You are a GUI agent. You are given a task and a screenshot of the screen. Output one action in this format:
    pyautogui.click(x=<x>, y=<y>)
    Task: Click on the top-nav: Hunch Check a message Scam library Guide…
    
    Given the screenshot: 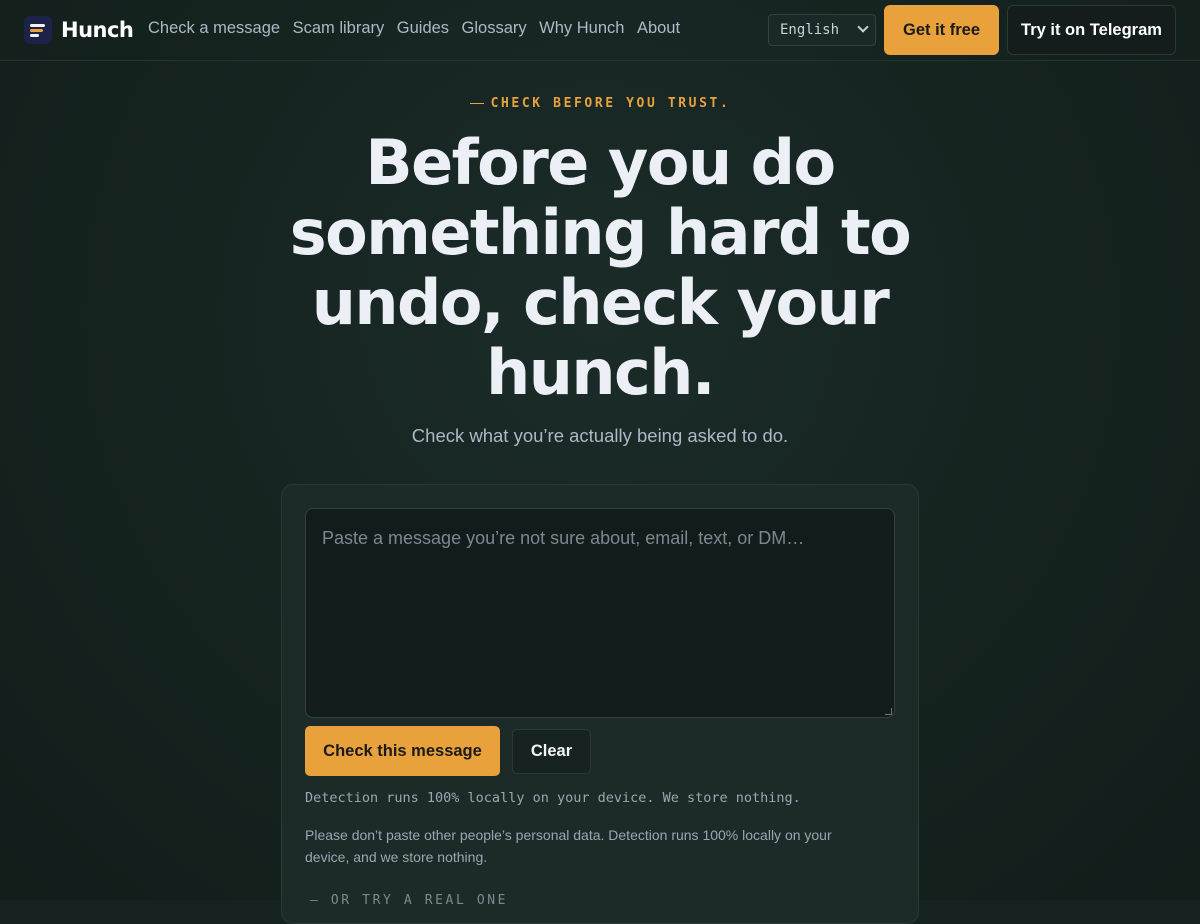 What is the action you would take?
    pyautogui.click(x=600, y=30)
    